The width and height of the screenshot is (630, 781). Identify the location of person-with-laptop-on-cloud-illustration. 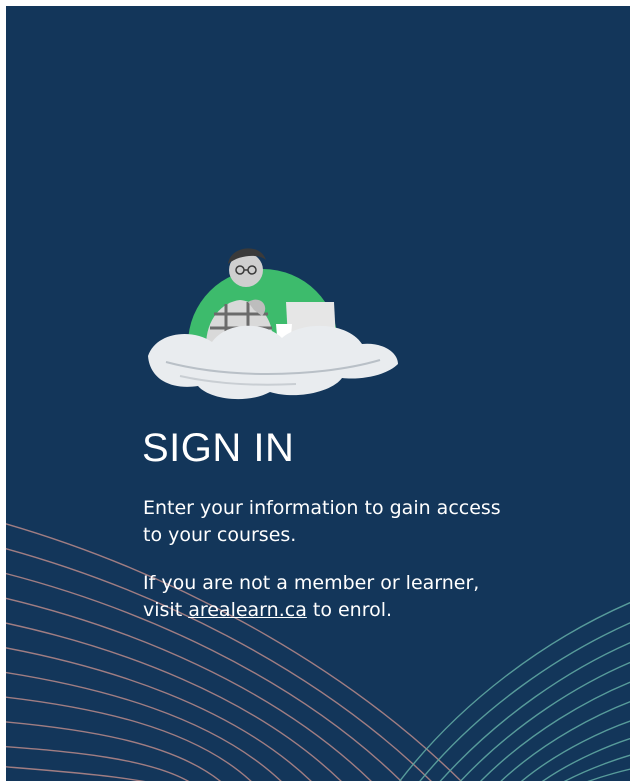
(273, 324).